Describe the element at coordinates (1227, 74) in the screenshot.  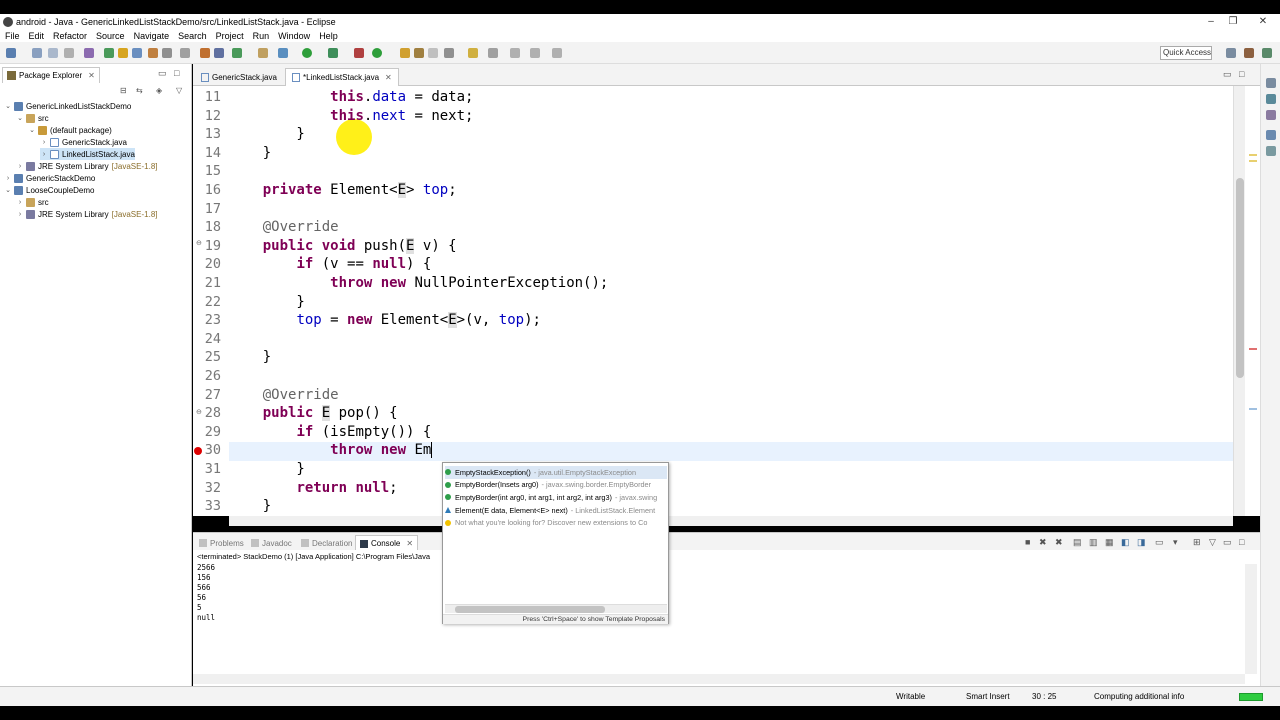
I see `minimize-editor-icon: ▭` at that location.